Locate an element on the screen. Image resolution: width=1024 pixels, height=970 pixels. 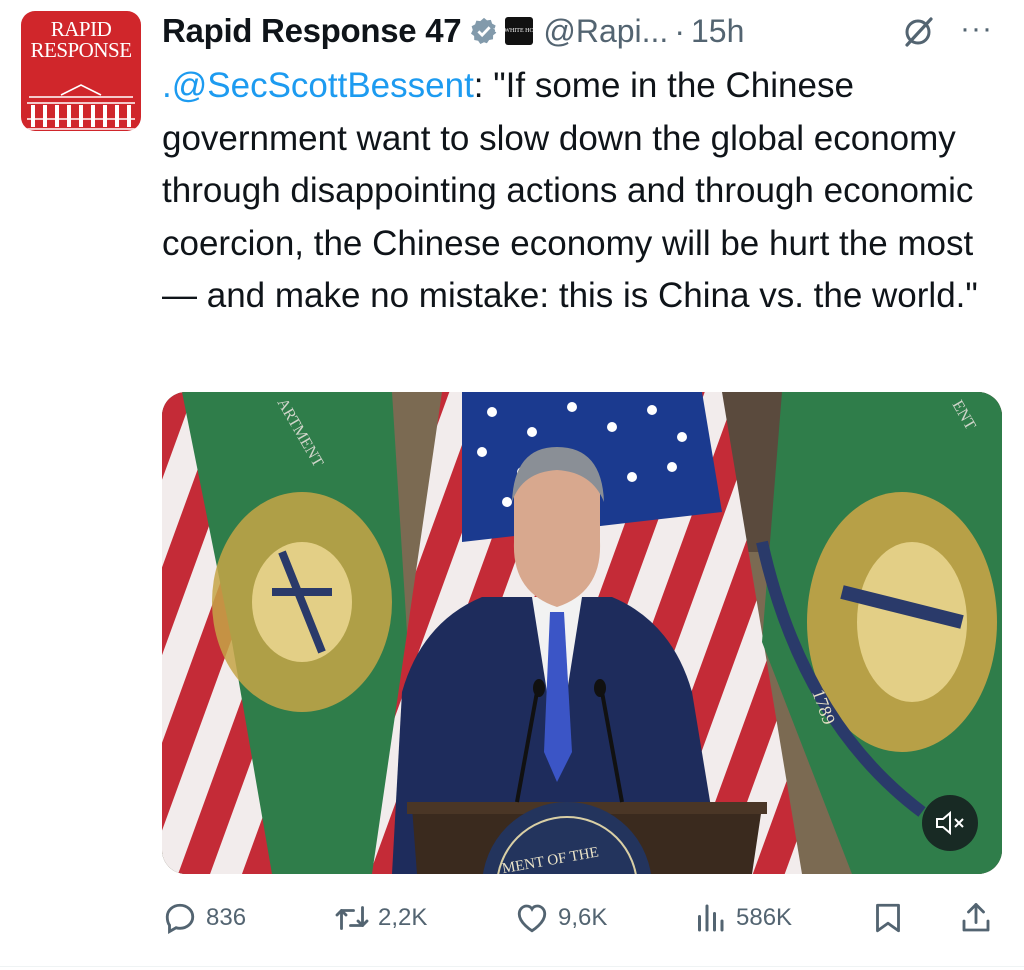
repost-button: 2,2K is located at coordinates (380, 918).